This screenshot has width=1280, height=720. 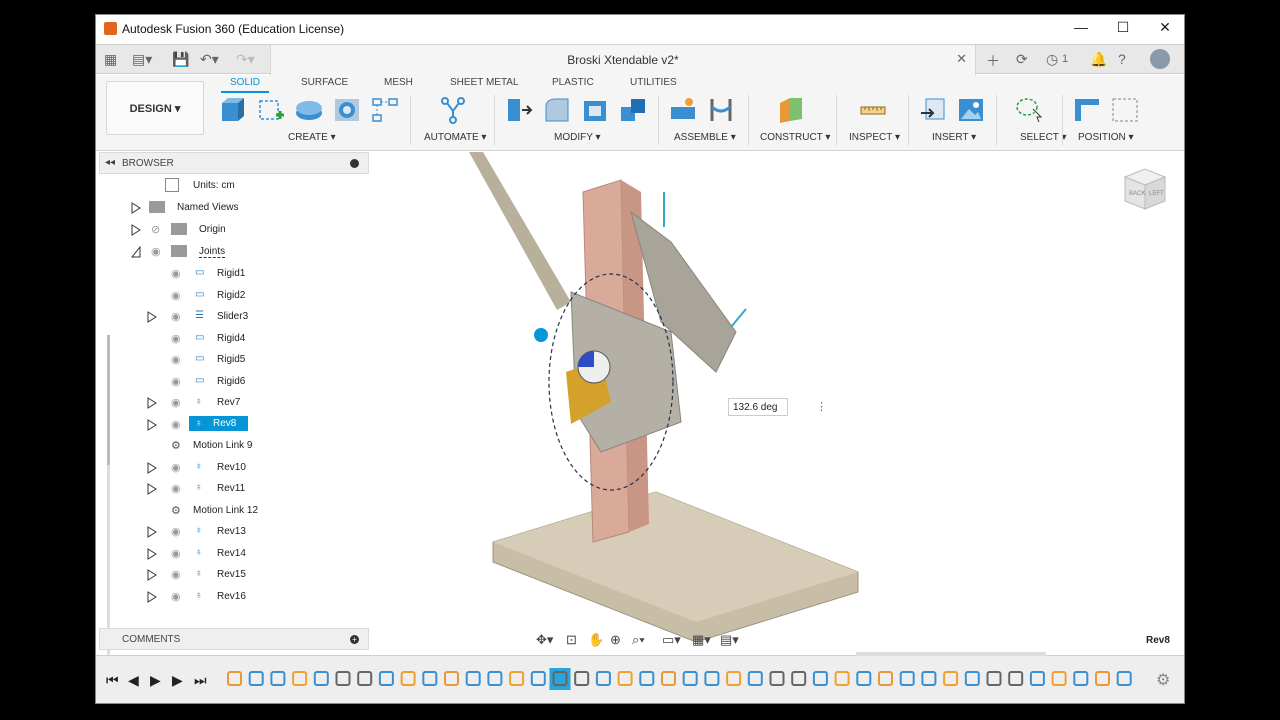 I want to click on scrollbar-thumb, so click(x=108, y=400).